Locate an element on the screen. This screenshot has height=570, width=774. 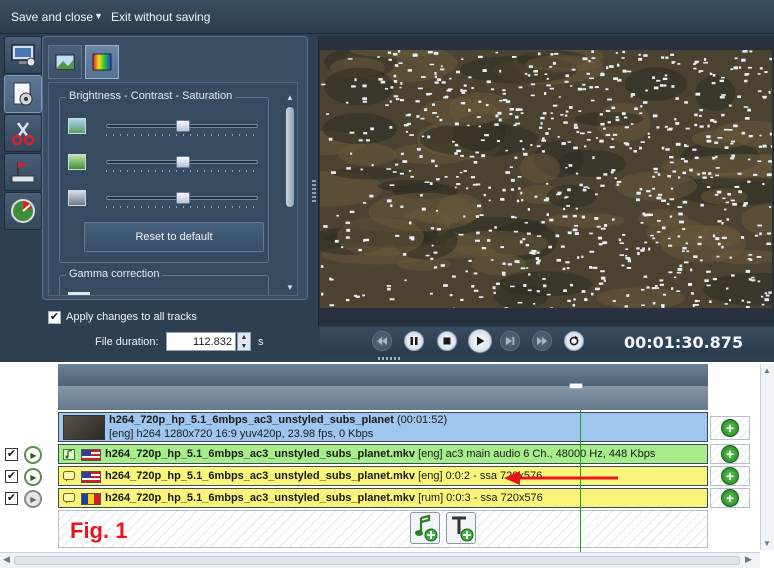
adjust-tabs is located at coordinates (84, 63).